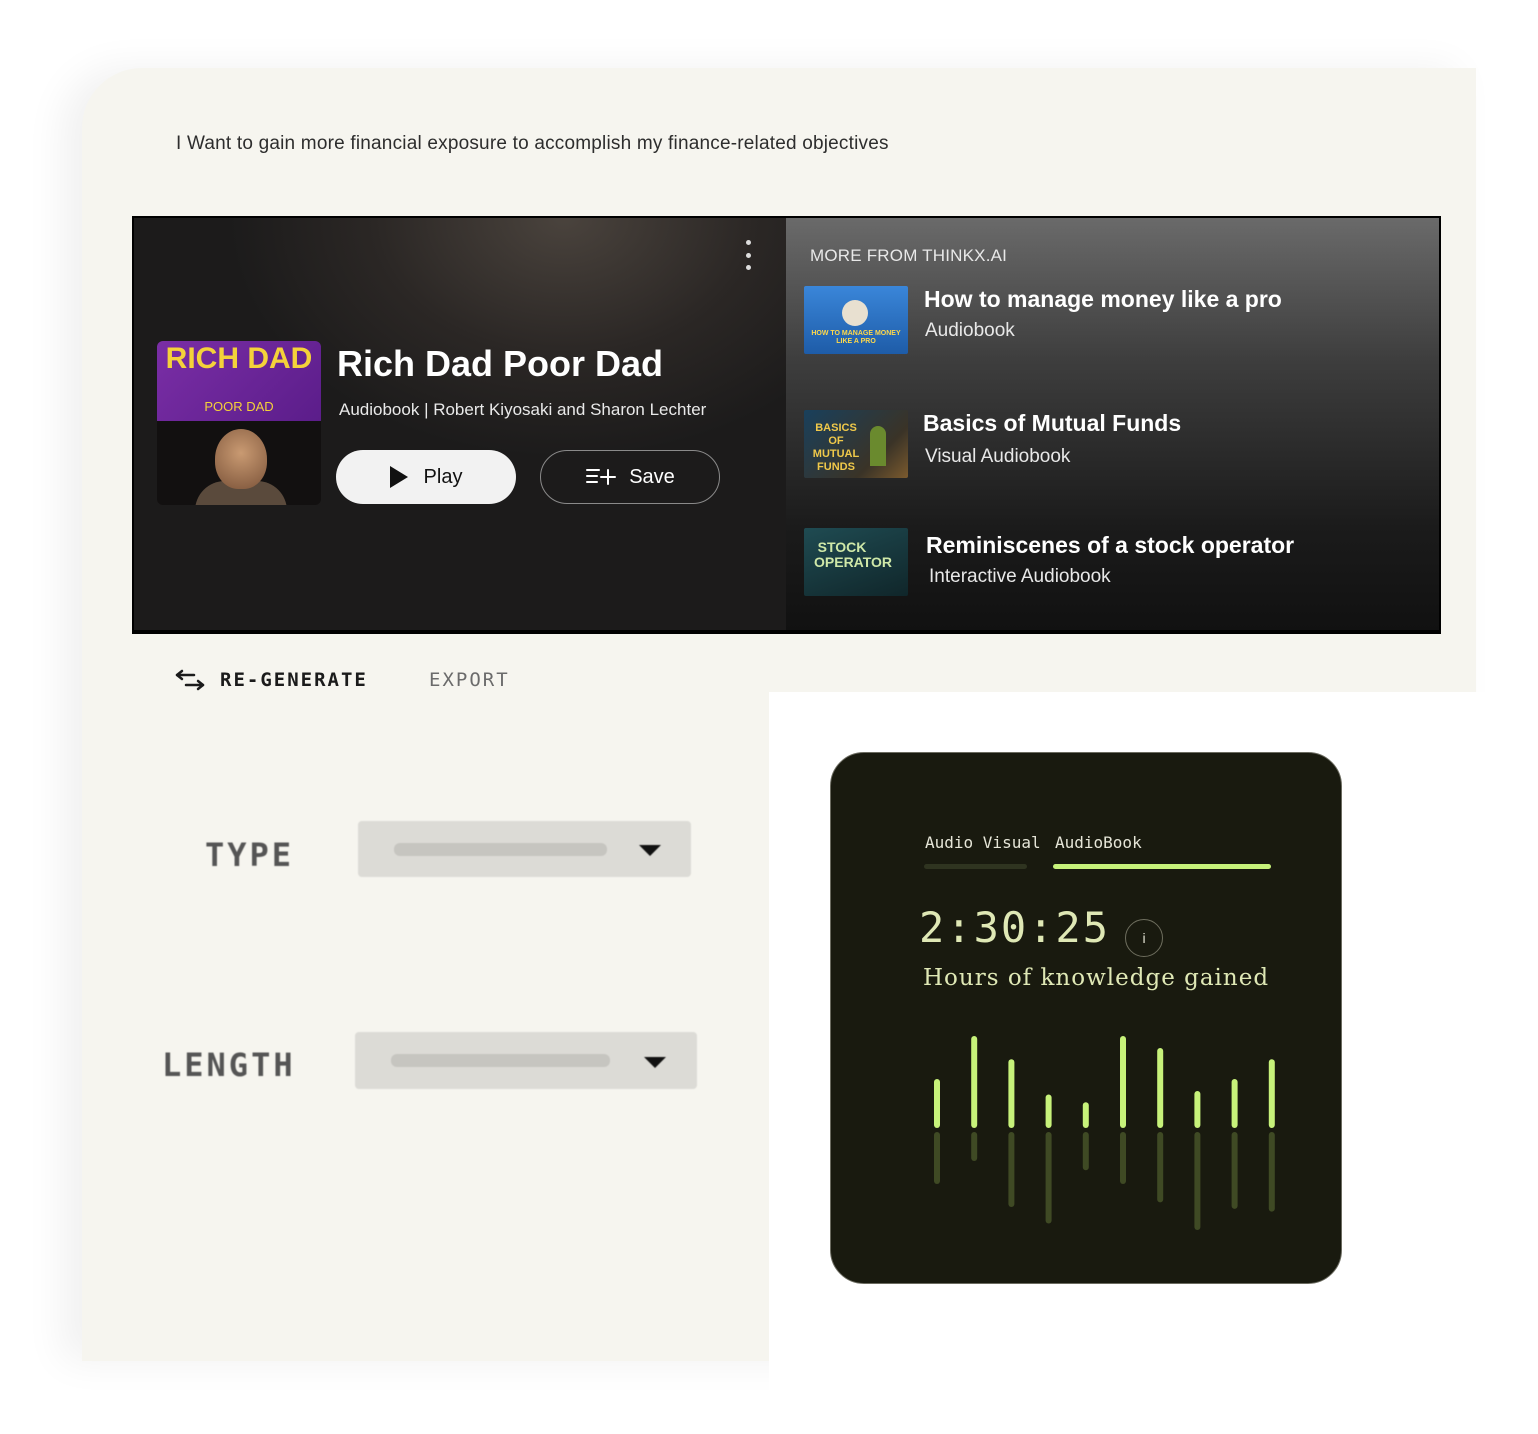 The image size is (1538, 1434). I want to click on recommendation-type: Audiobook, so click(970, 330).